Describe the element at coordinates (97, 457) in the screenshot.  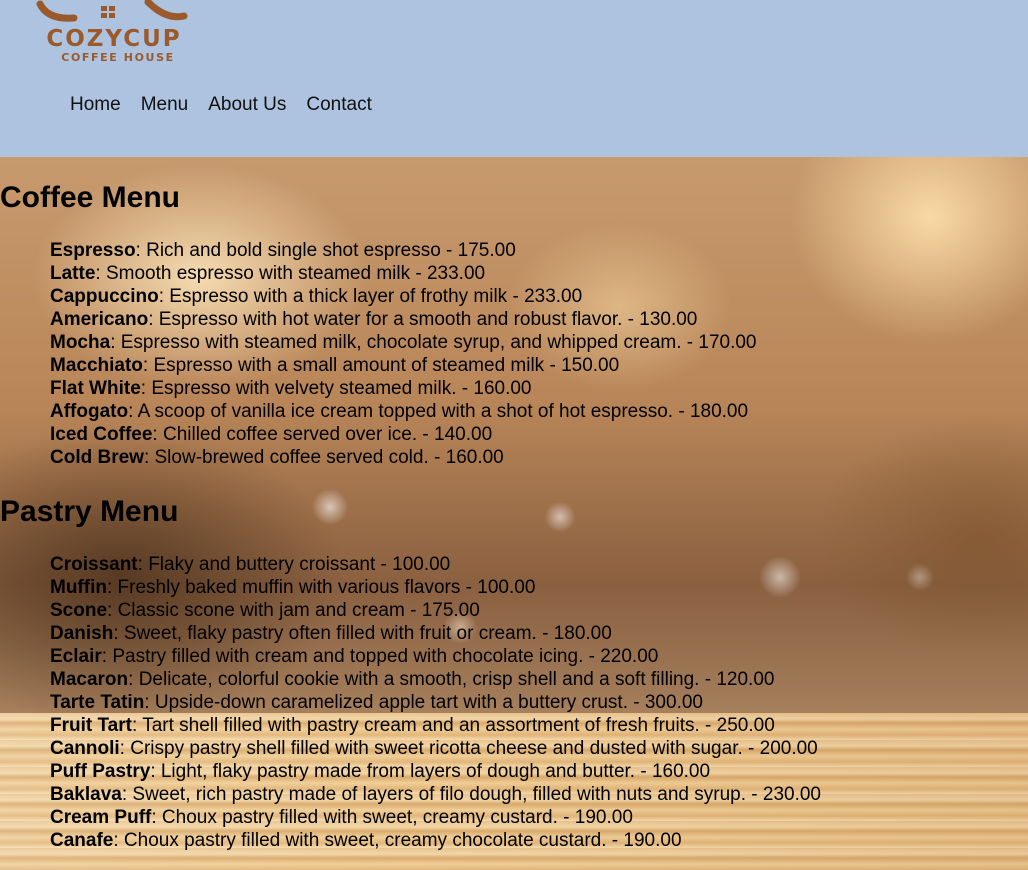
I see `item-name: Cold Brew` at that location.